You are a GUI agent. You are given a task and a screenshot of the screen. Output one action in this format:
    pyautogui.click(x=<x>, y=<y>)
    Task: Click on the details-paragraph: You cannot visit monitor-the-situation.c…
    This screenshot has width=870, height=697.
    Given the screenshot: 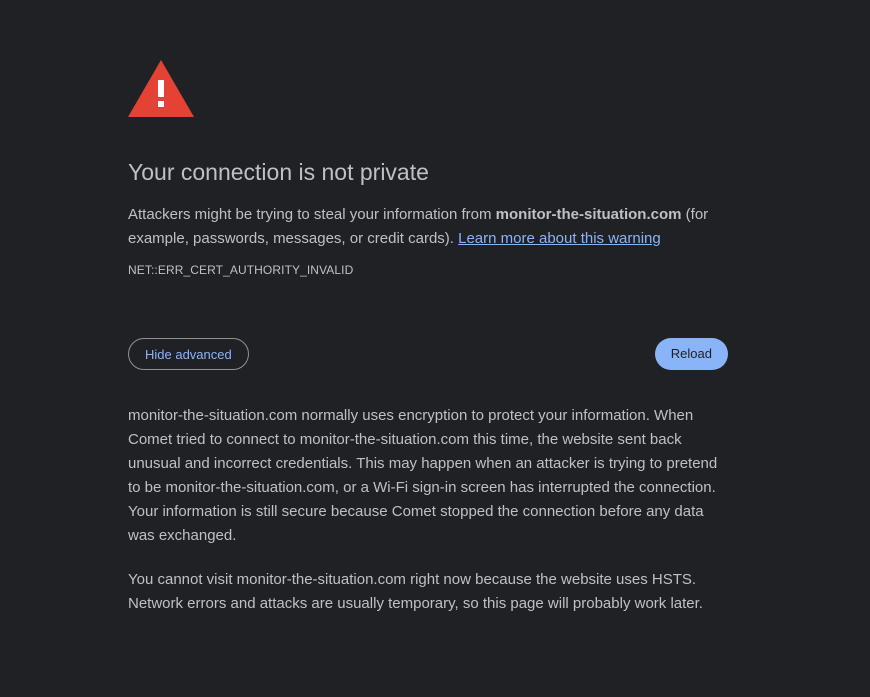 What is the action you would take?
    pyautogui.click(x=415, y=591)
    